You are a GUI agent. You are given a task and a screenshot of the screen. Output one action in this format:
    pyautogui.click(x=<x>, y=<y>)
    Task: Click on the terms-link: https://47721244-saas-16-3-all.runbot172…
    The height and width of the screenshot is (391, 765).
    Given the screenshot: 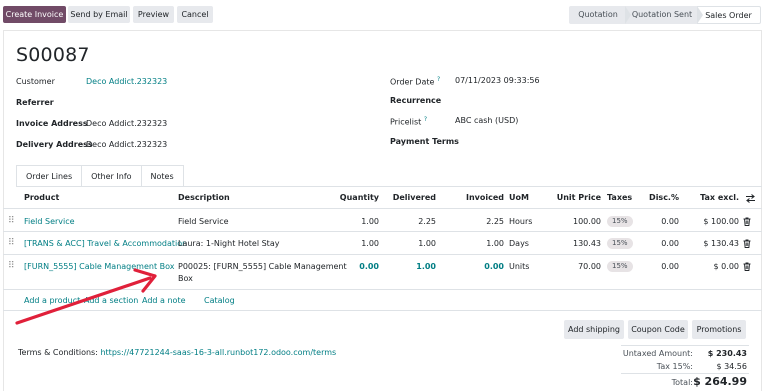 What is the action you would take?
    pyautogui.click(x=218, y=352)
    